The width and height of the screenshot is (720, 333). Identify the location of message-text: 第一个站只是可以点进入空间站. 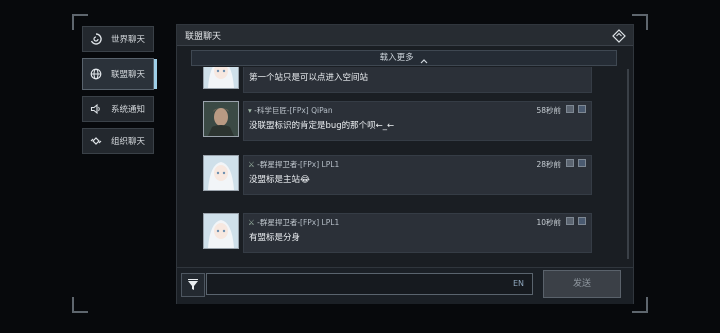
(309, 78).